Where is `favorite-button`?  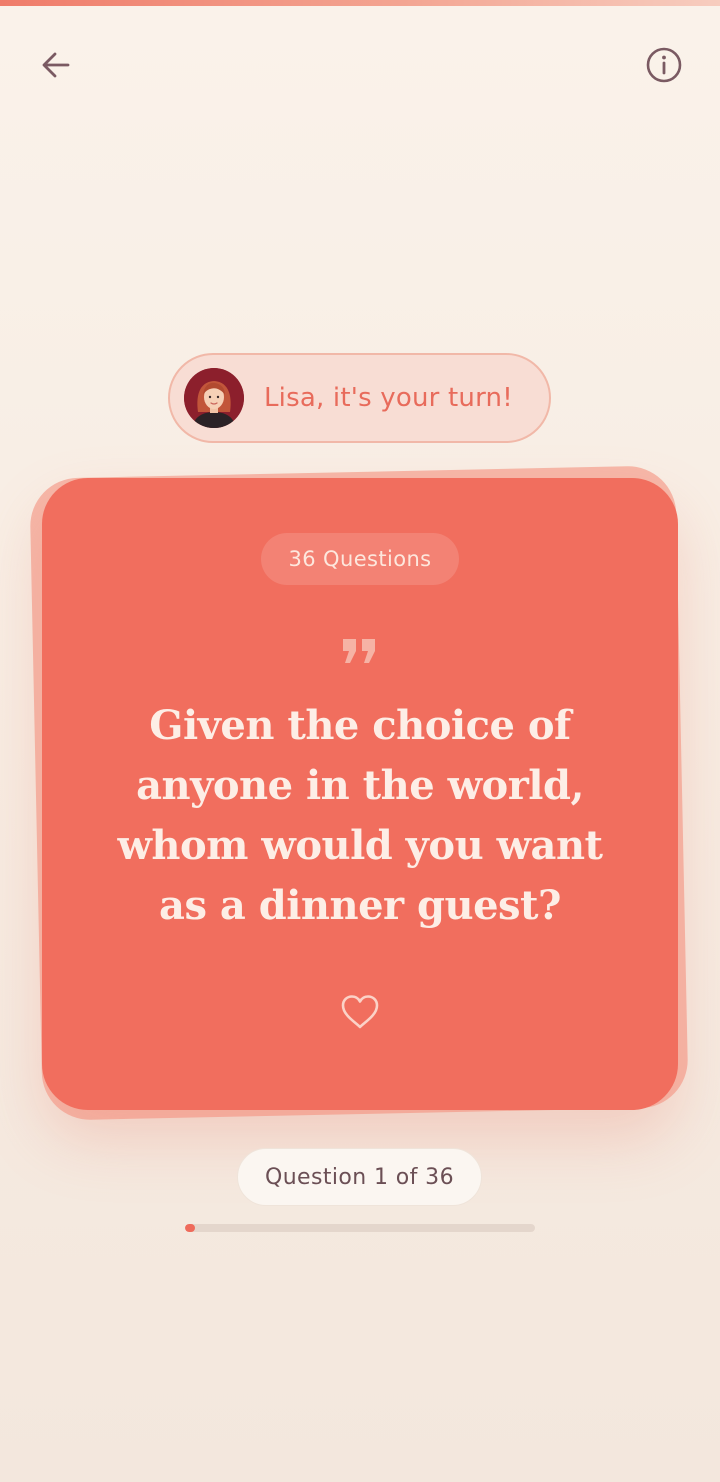
favorite-button is located at coordinates (360, 1012).